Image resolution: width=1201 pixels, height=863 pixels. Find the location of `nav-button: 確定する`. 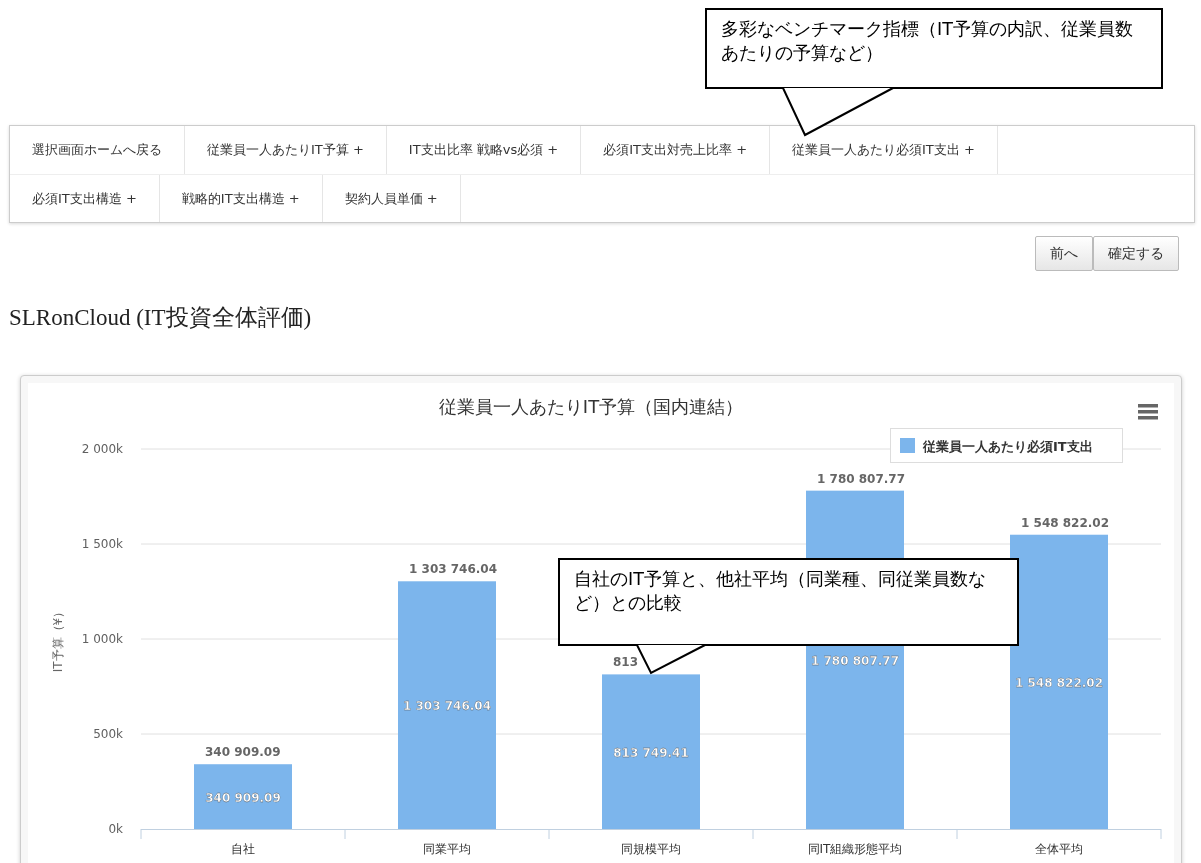

nav-button: 確定する is located at coordinates (1136, 253).